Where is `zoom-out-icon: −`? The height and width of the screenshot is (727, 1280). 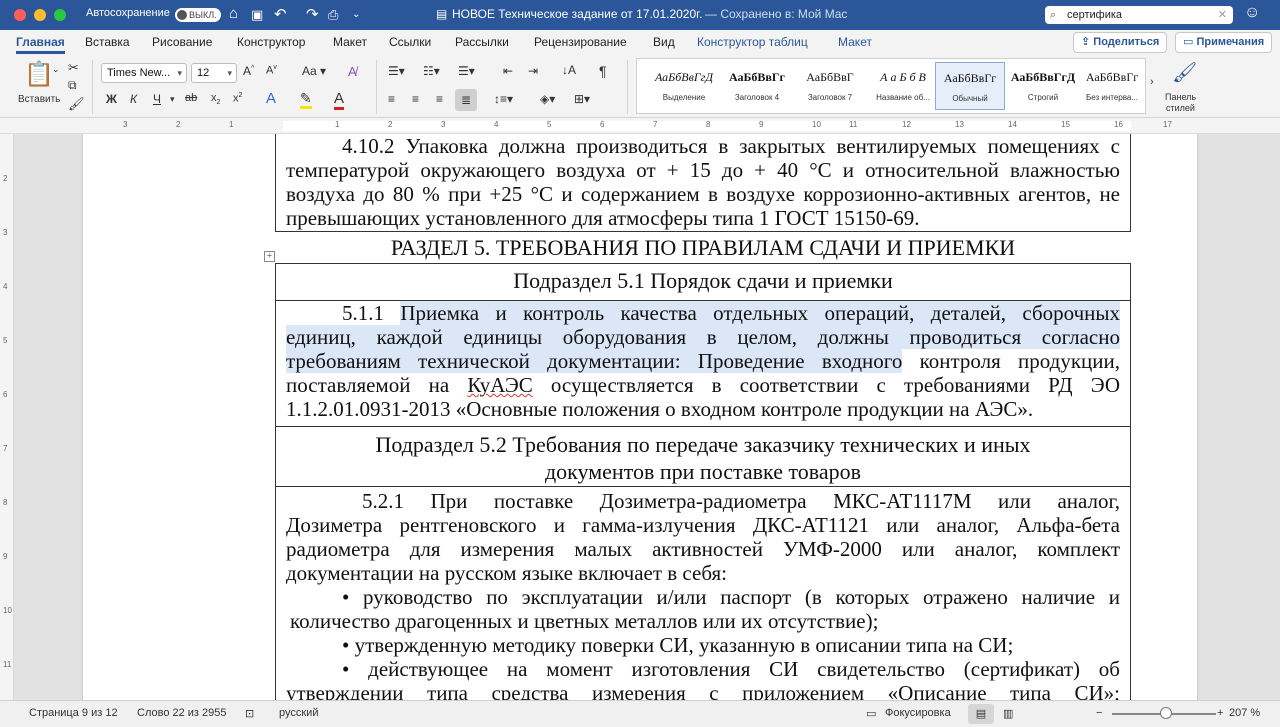
zoom-out-icon: − is located at coordinates (1099, 713).